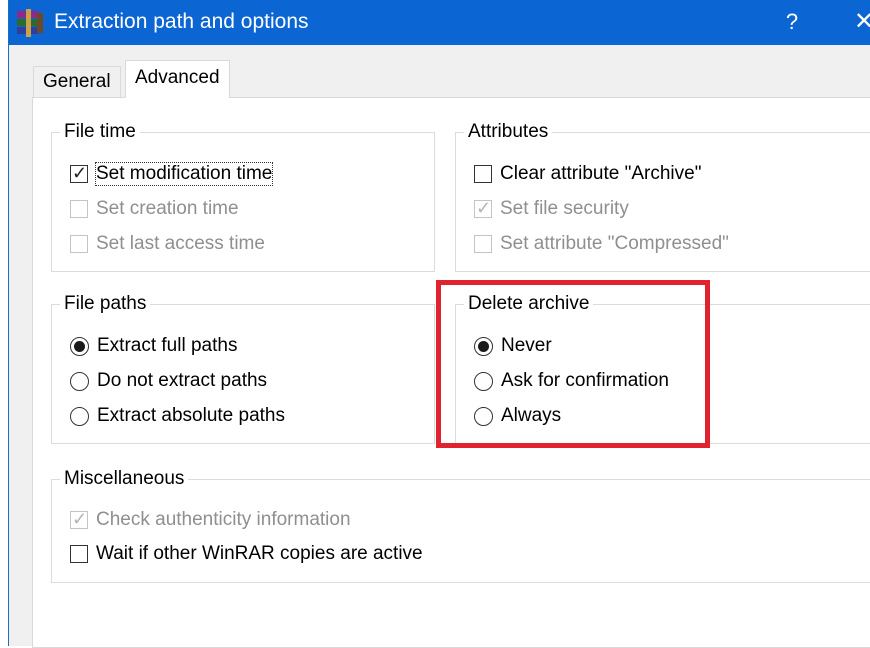 Image resolution: width=870 pixels, height=648 pixels. Describe the element at coordinates (526, 345) in the screenshot. I see `radio-label: Never` at that location.